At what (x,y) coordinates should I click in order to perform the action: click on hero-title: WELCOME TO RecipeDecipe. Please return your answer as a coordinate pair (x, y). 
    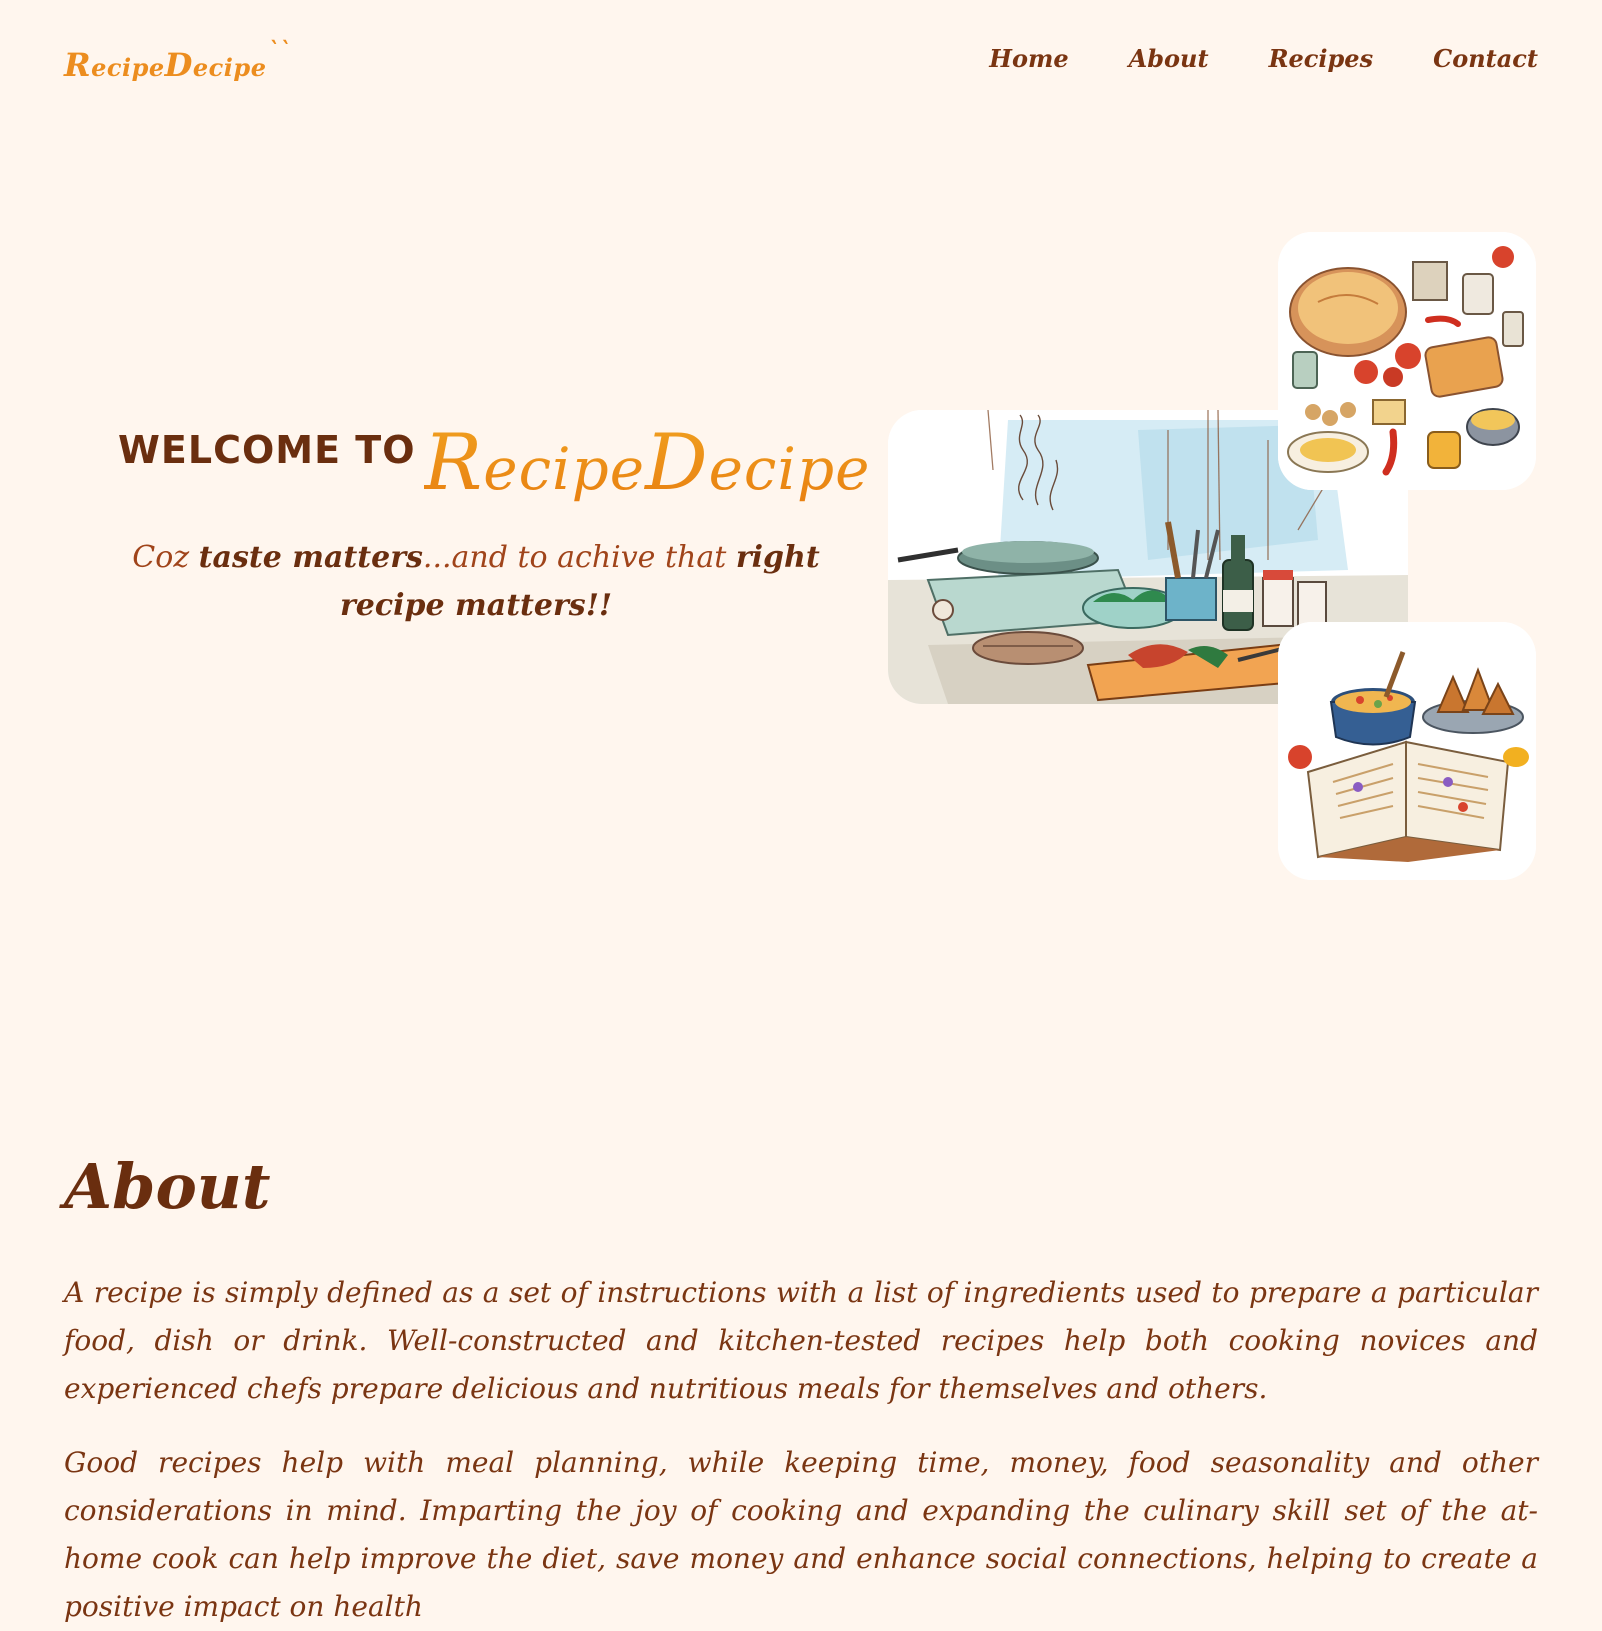
    Looking at the image, I should click on (476, 466).